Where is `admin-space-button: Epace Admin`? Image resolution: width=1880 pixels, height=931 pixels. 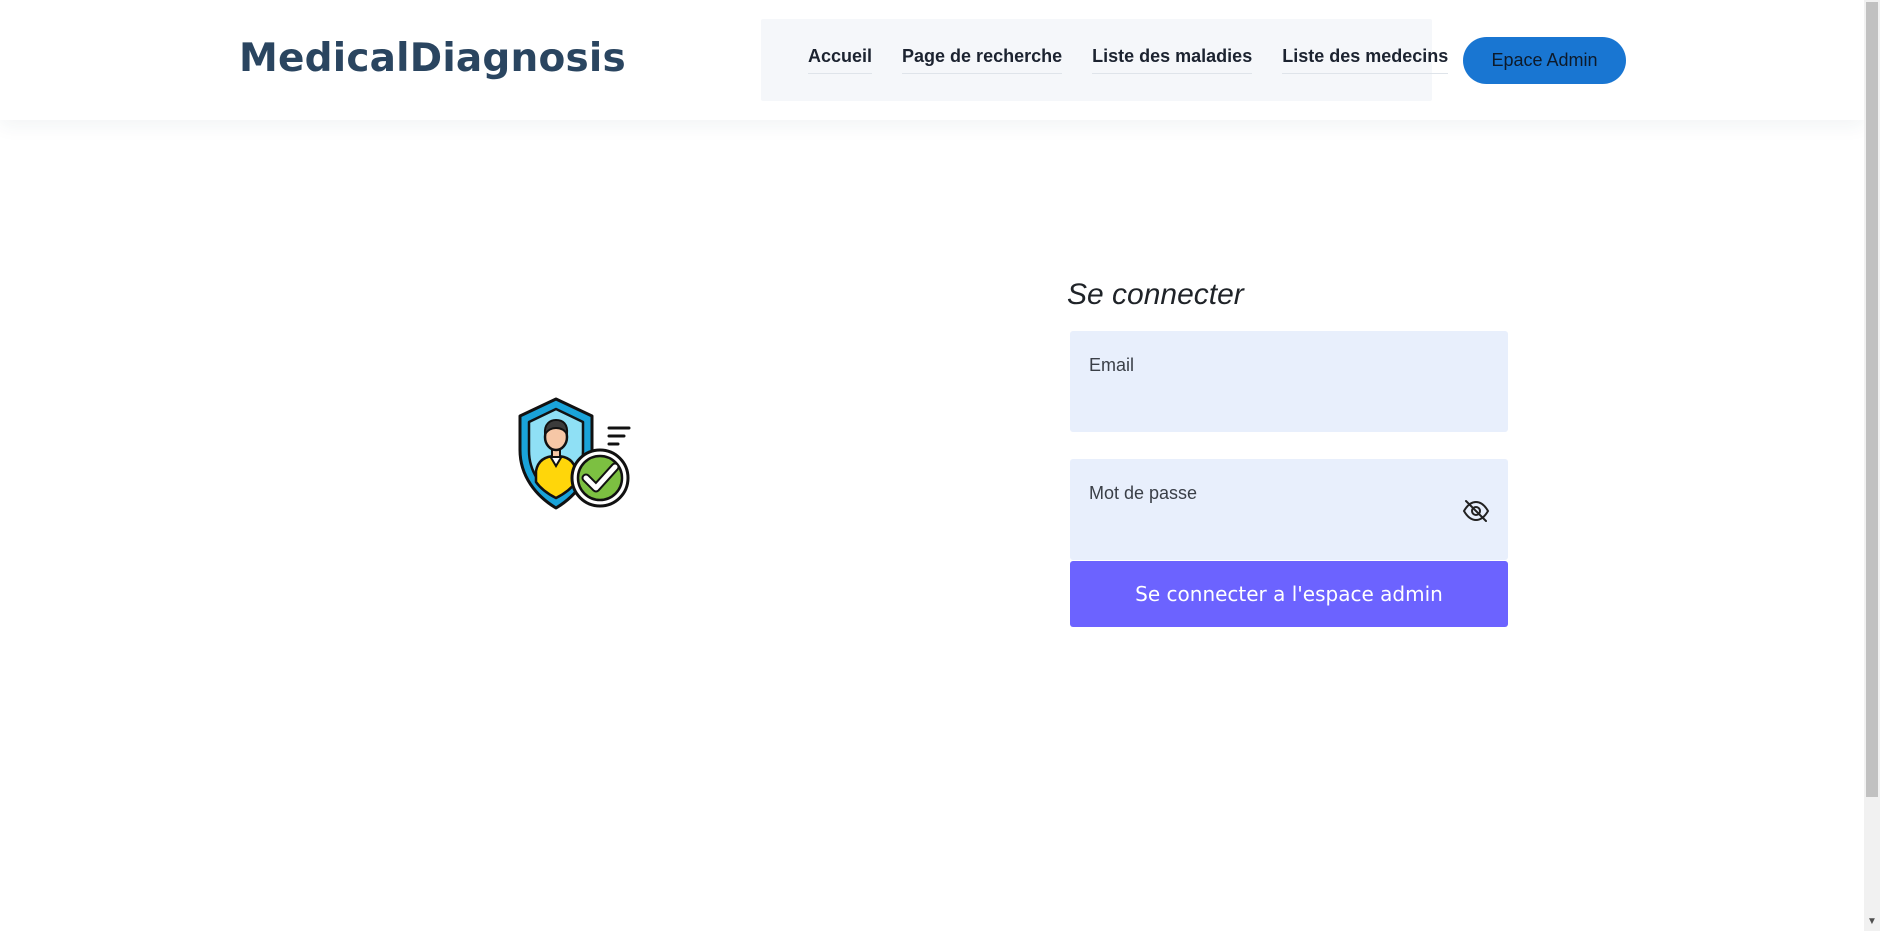
admin-space-button: Epace Admin is located at coordinates (1544, 60).